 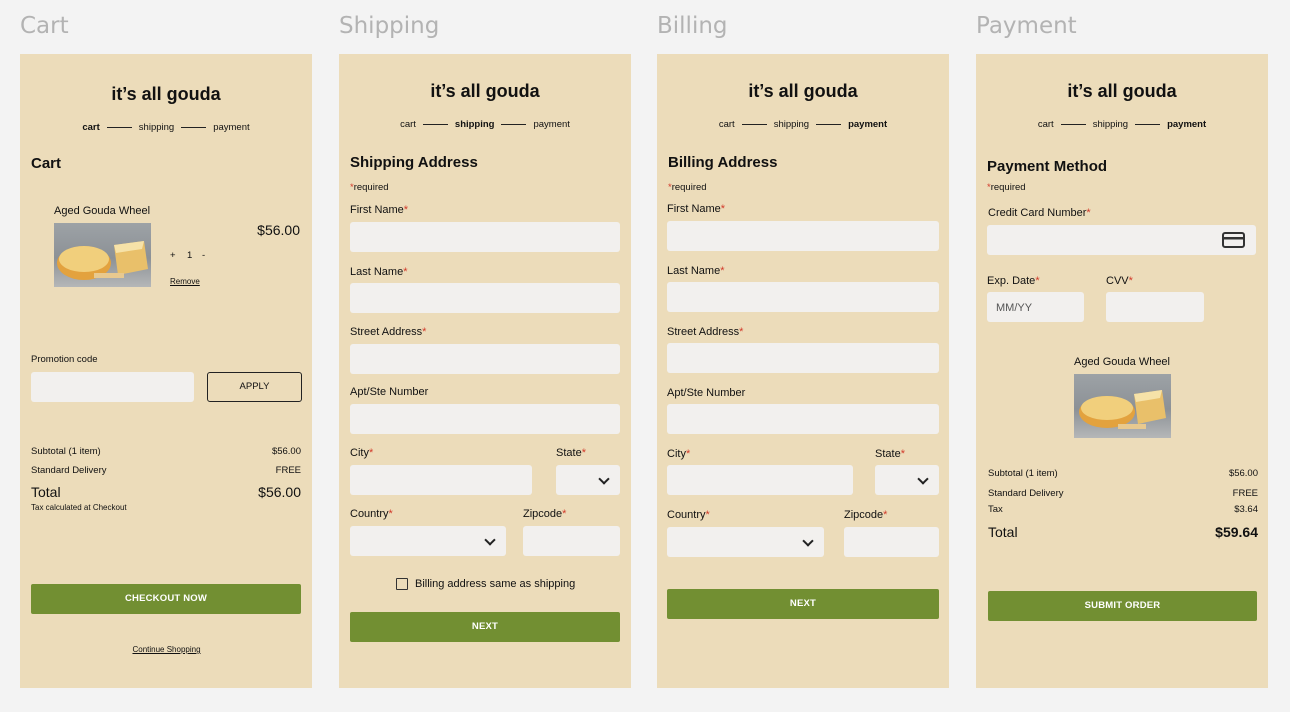 I want to click on cheese-image, so click(x=1122, y=406).